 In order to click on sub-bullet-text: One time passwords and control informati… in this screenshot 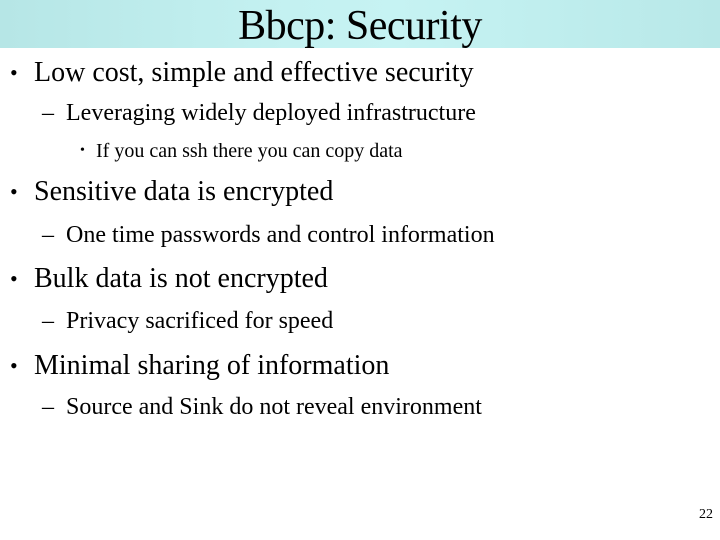, I will do `click(280, 235)`.